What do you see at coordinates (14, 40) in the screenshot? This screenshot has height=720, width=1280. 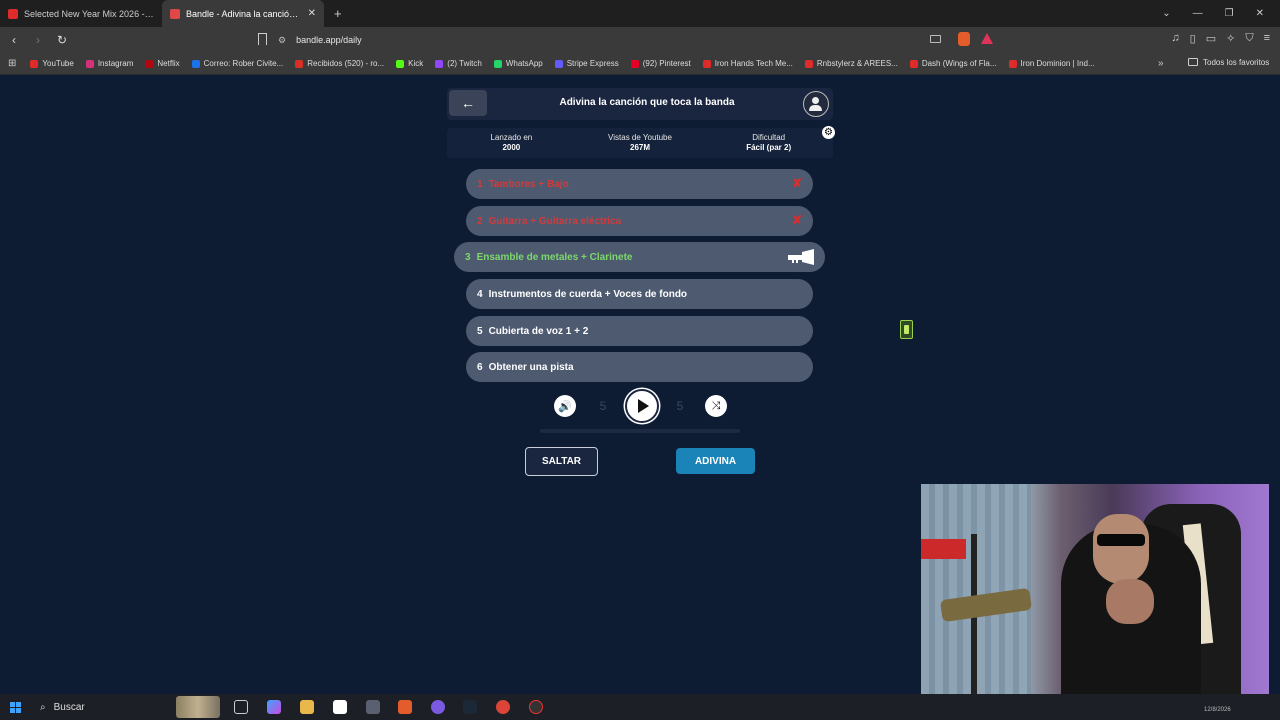 I see `back-nav-icon: ‹` at bounding box center [14, 40].